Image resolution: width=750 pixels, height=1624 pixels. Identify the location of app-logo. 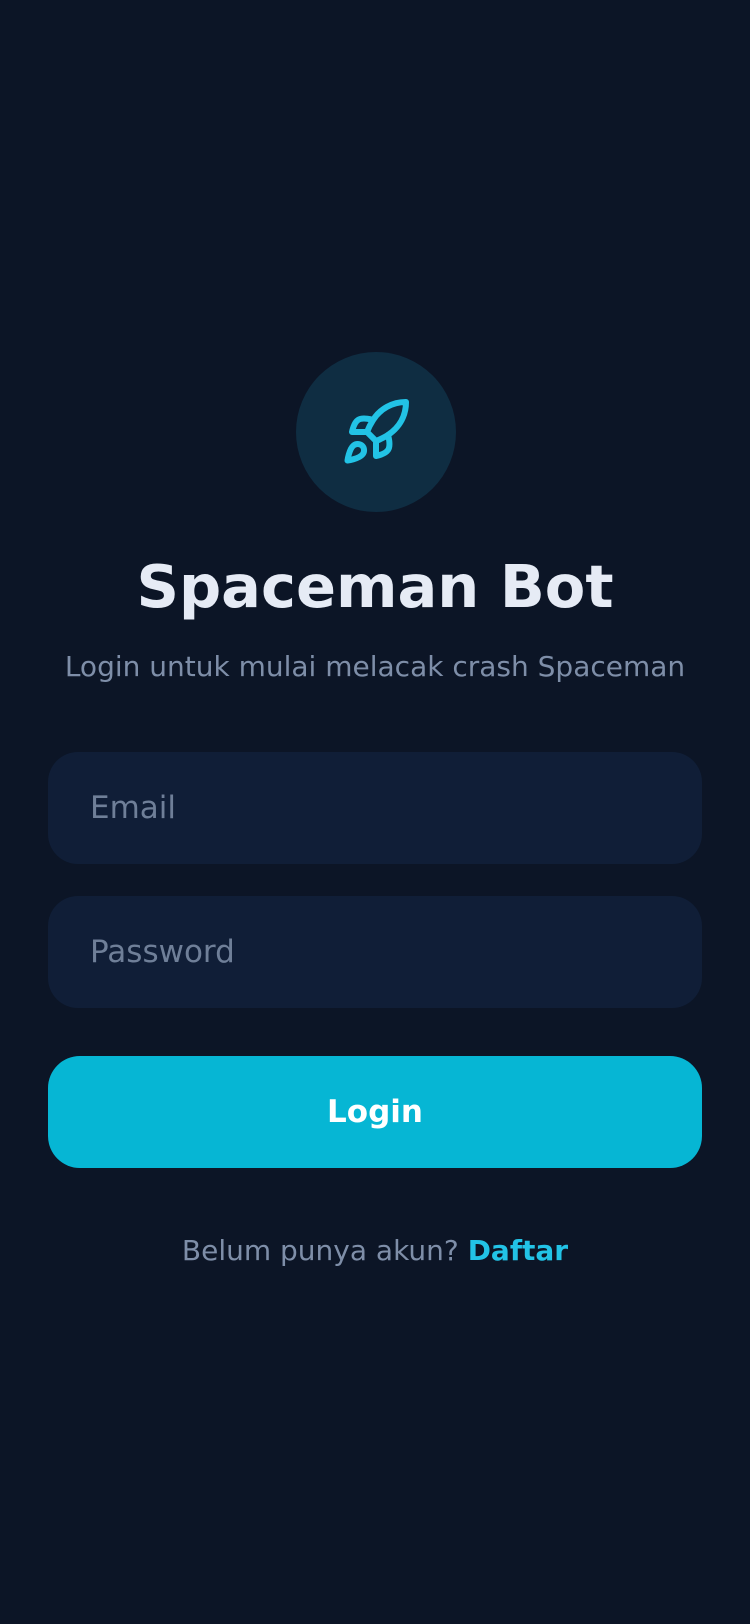
(376, 432).